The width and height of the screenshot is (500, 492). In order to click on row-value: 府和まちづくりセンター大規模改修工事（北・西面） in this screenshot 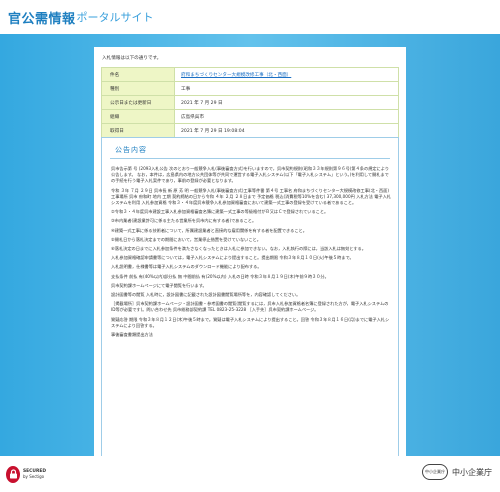, I will do `click(286, 74)`.